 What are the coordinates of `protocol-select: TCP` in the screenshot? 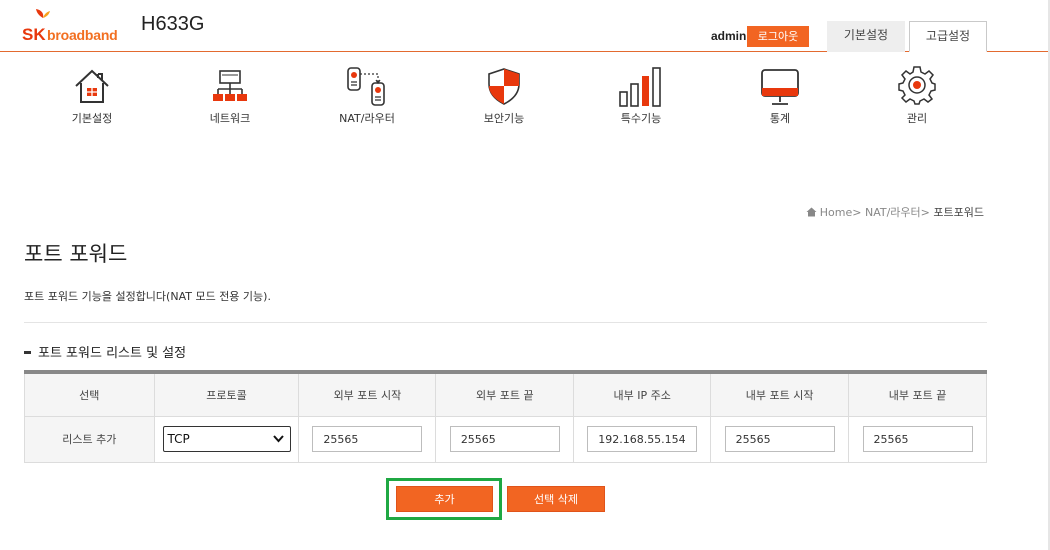 It's located at (226, 439).